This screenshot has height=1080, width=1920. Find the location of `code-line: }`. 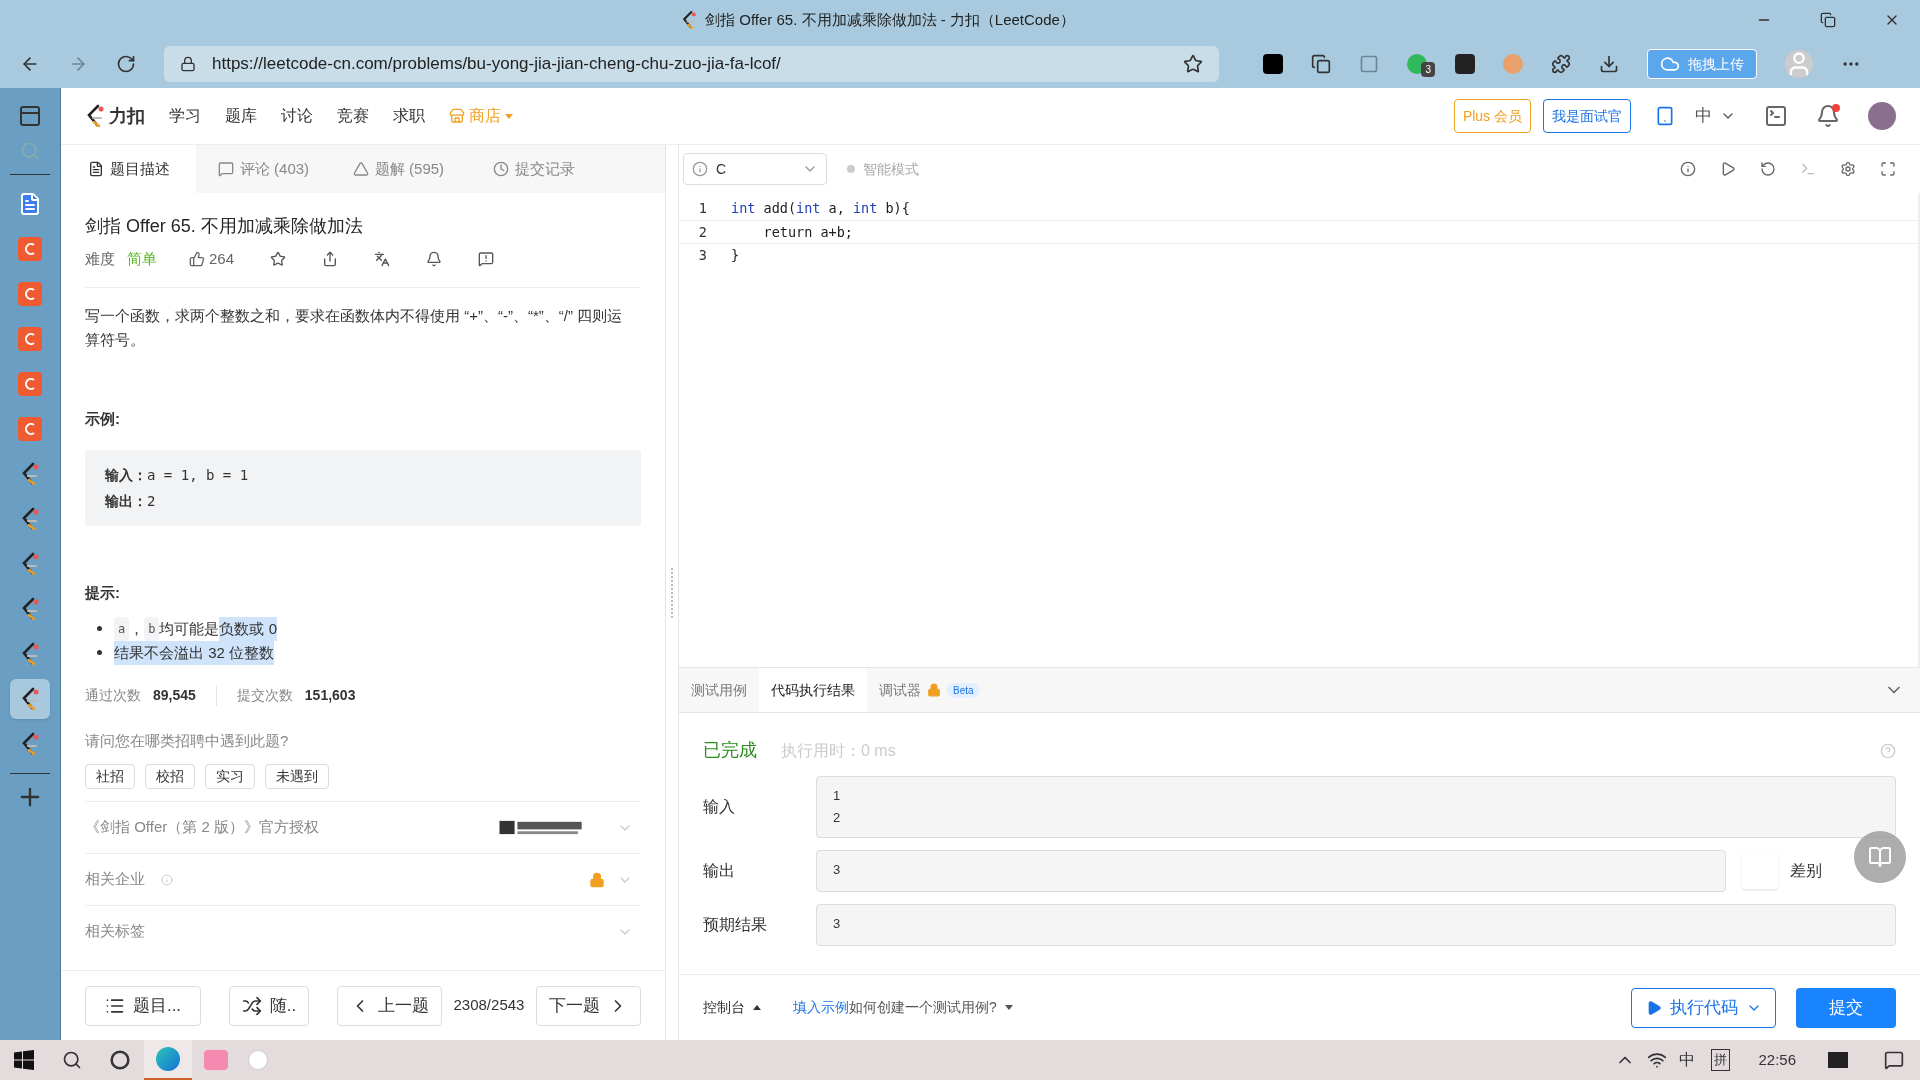

code-line: } is located at coordinates (735, 255).